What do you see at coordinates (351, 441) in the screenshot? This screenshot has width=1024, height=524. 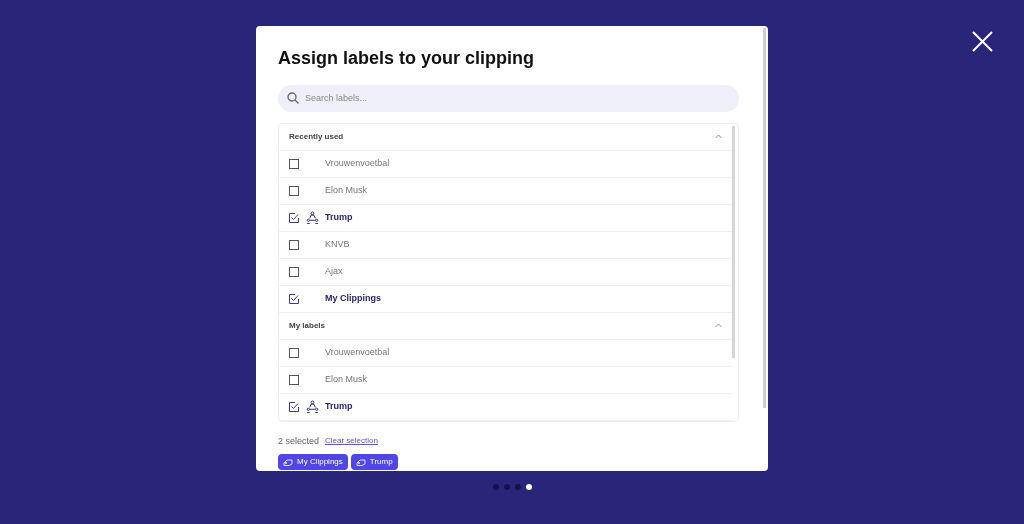 I see `clear-selection-link: Clear selection` at bounding box center [351, 441].